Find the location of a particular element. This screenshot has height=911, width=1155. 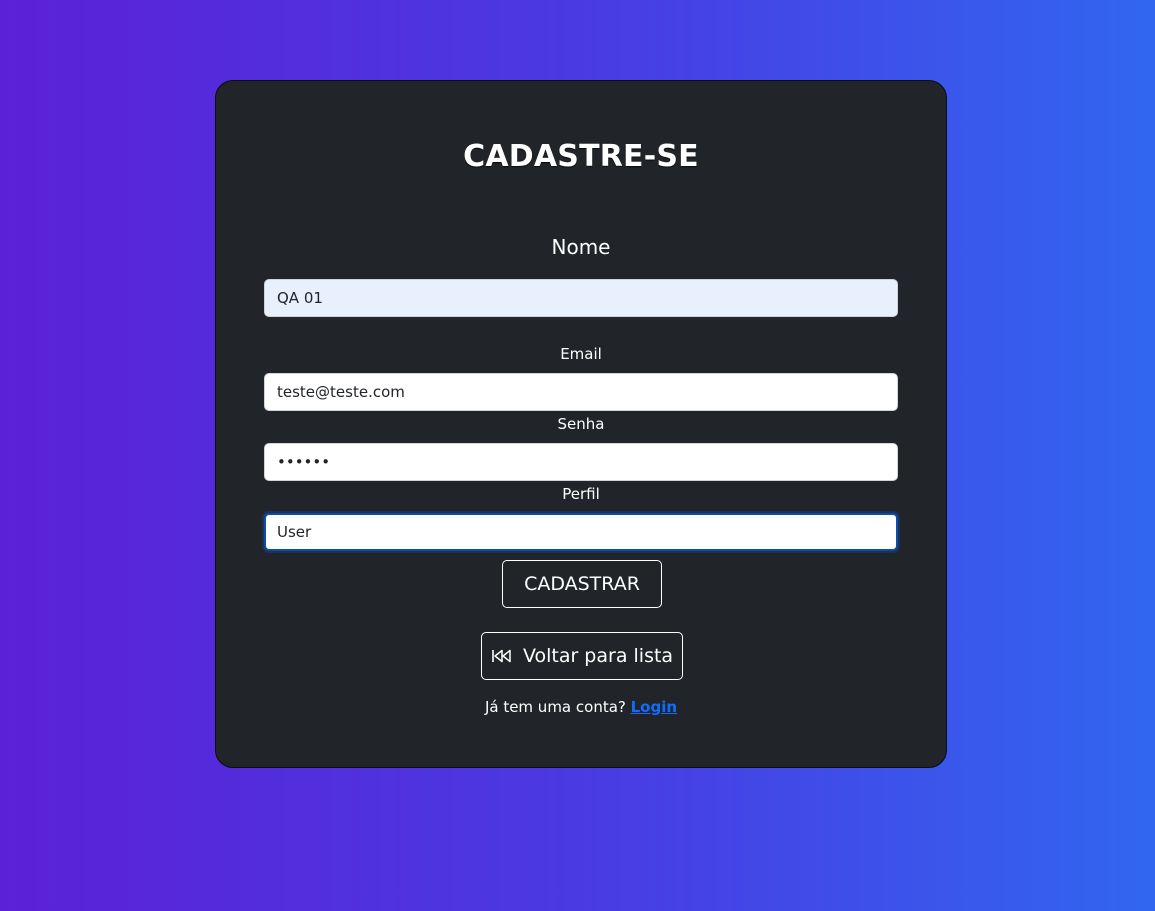

register-button: CADASTRAR is located at coordinates (582, 584).